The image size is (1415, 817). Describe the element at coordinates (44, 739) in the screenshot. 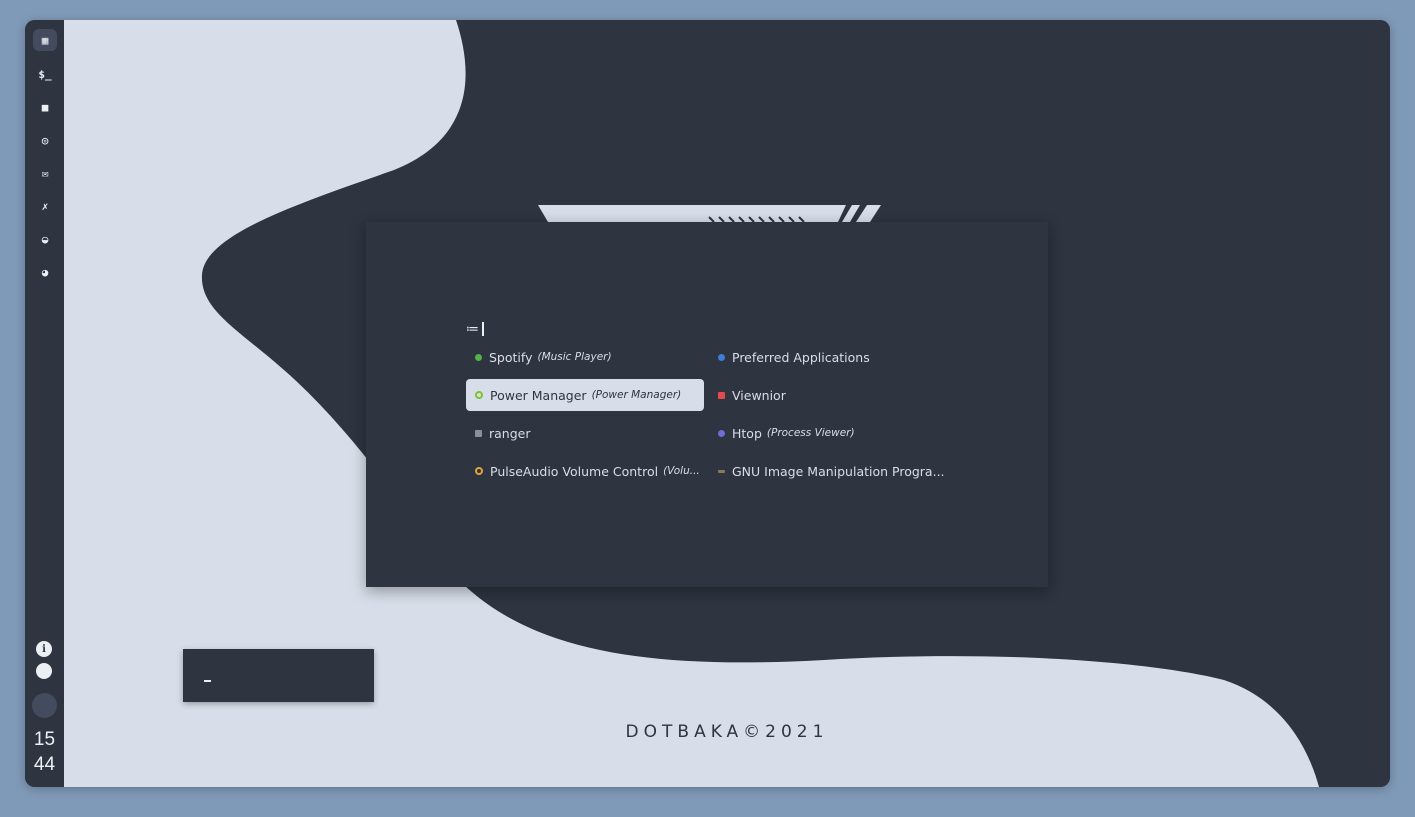

I see `clock-hour: 15` at that location.